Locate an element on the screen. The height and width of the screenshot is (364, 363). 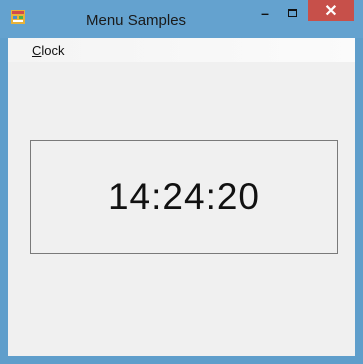
minimize-icon: – is located at coordinates (265, 13).